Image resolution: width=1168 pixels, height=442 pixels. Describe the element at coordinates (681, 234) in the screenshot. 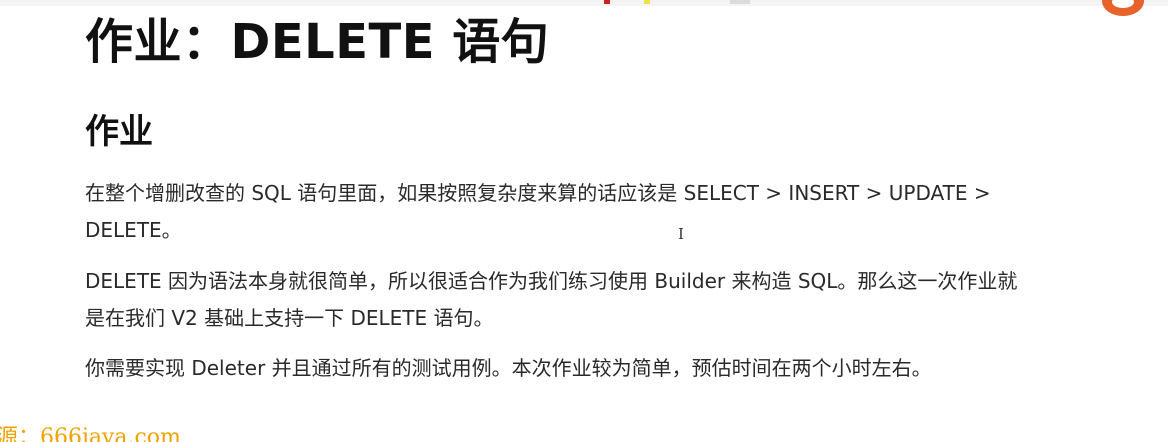

I see `text-cursor-icon: I` at that location.